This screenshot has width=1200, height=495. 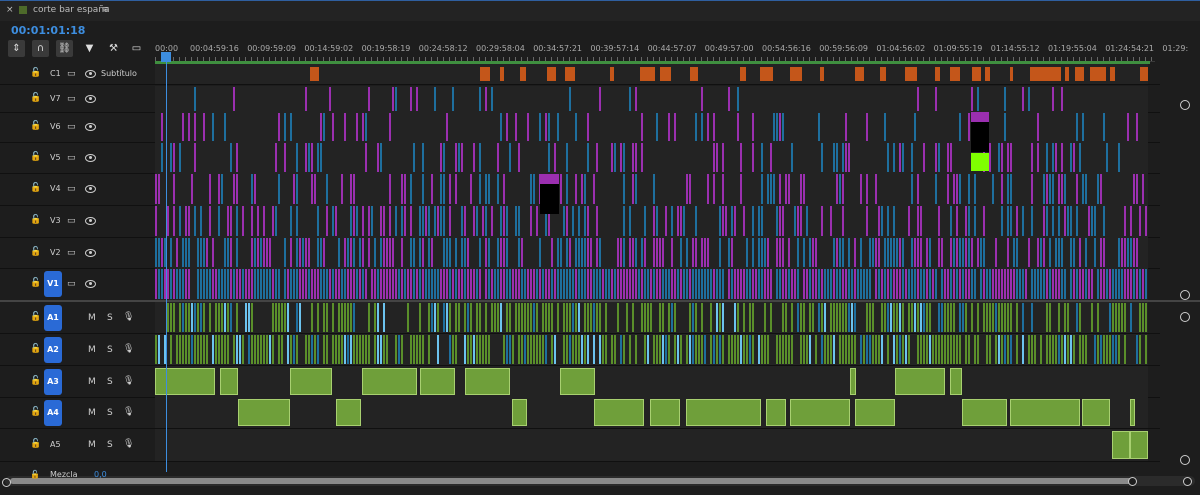 I want to click on wrench-icon: ⚒, so click(x=113, y=48).